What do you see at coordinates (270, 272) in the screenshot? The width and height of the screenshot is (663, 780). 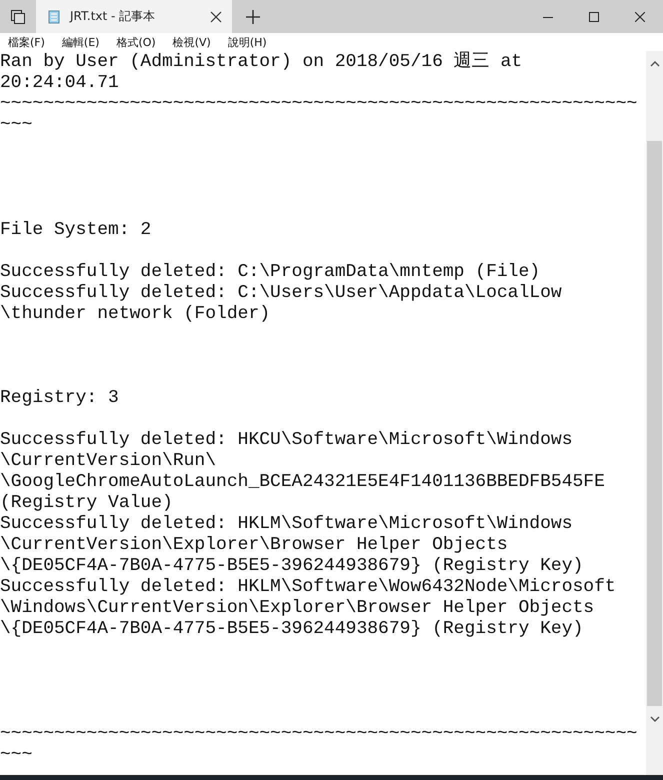 I see `text-line: Successfully deleted: C:\ProgramData\mntemp (File)` at bounding box center [270, 272].